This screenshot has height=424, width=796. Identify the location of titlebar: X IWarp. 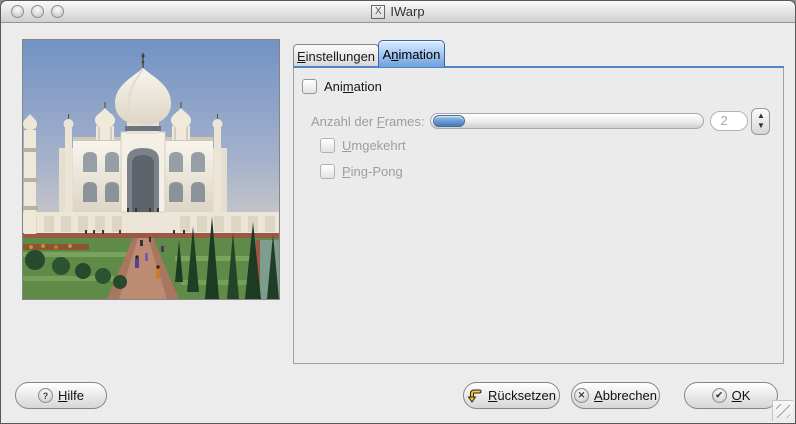
(398, 12).